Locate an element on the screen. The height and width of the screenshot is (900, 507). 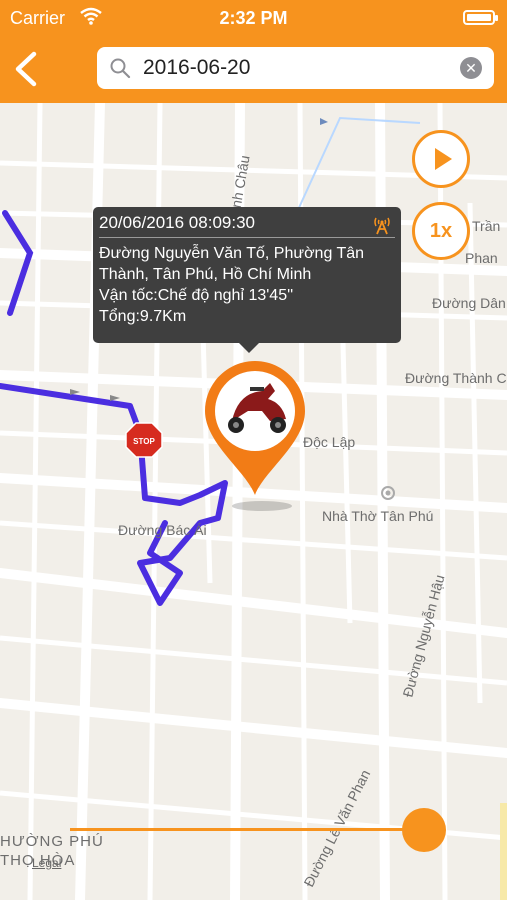
place-nha-tho: Nhà Thờ Tân Phú is located at coordinates (377, 516).